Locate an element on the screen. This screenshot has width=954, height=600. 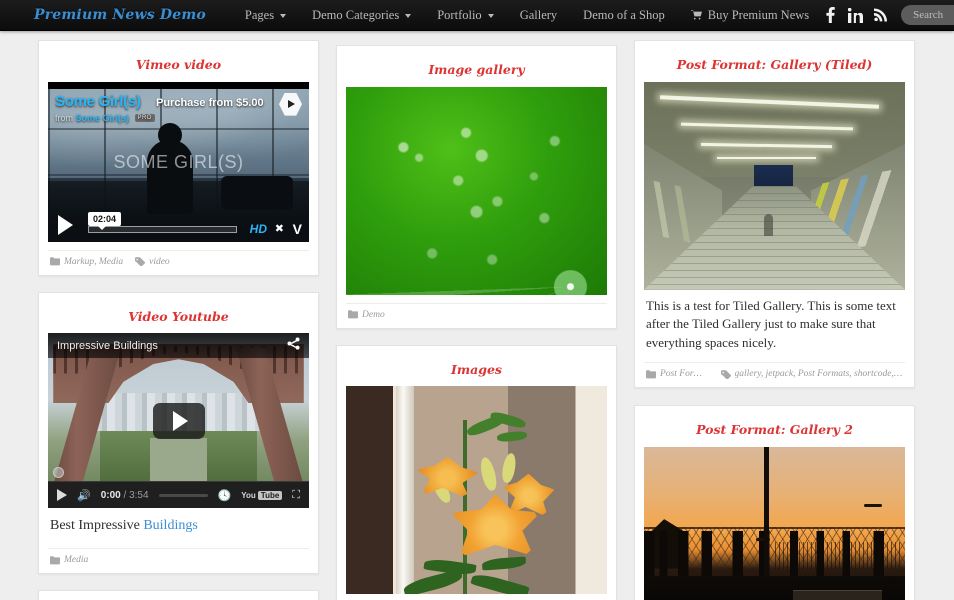
nav-item-pages: Pages is located at coordinates (265, 15).